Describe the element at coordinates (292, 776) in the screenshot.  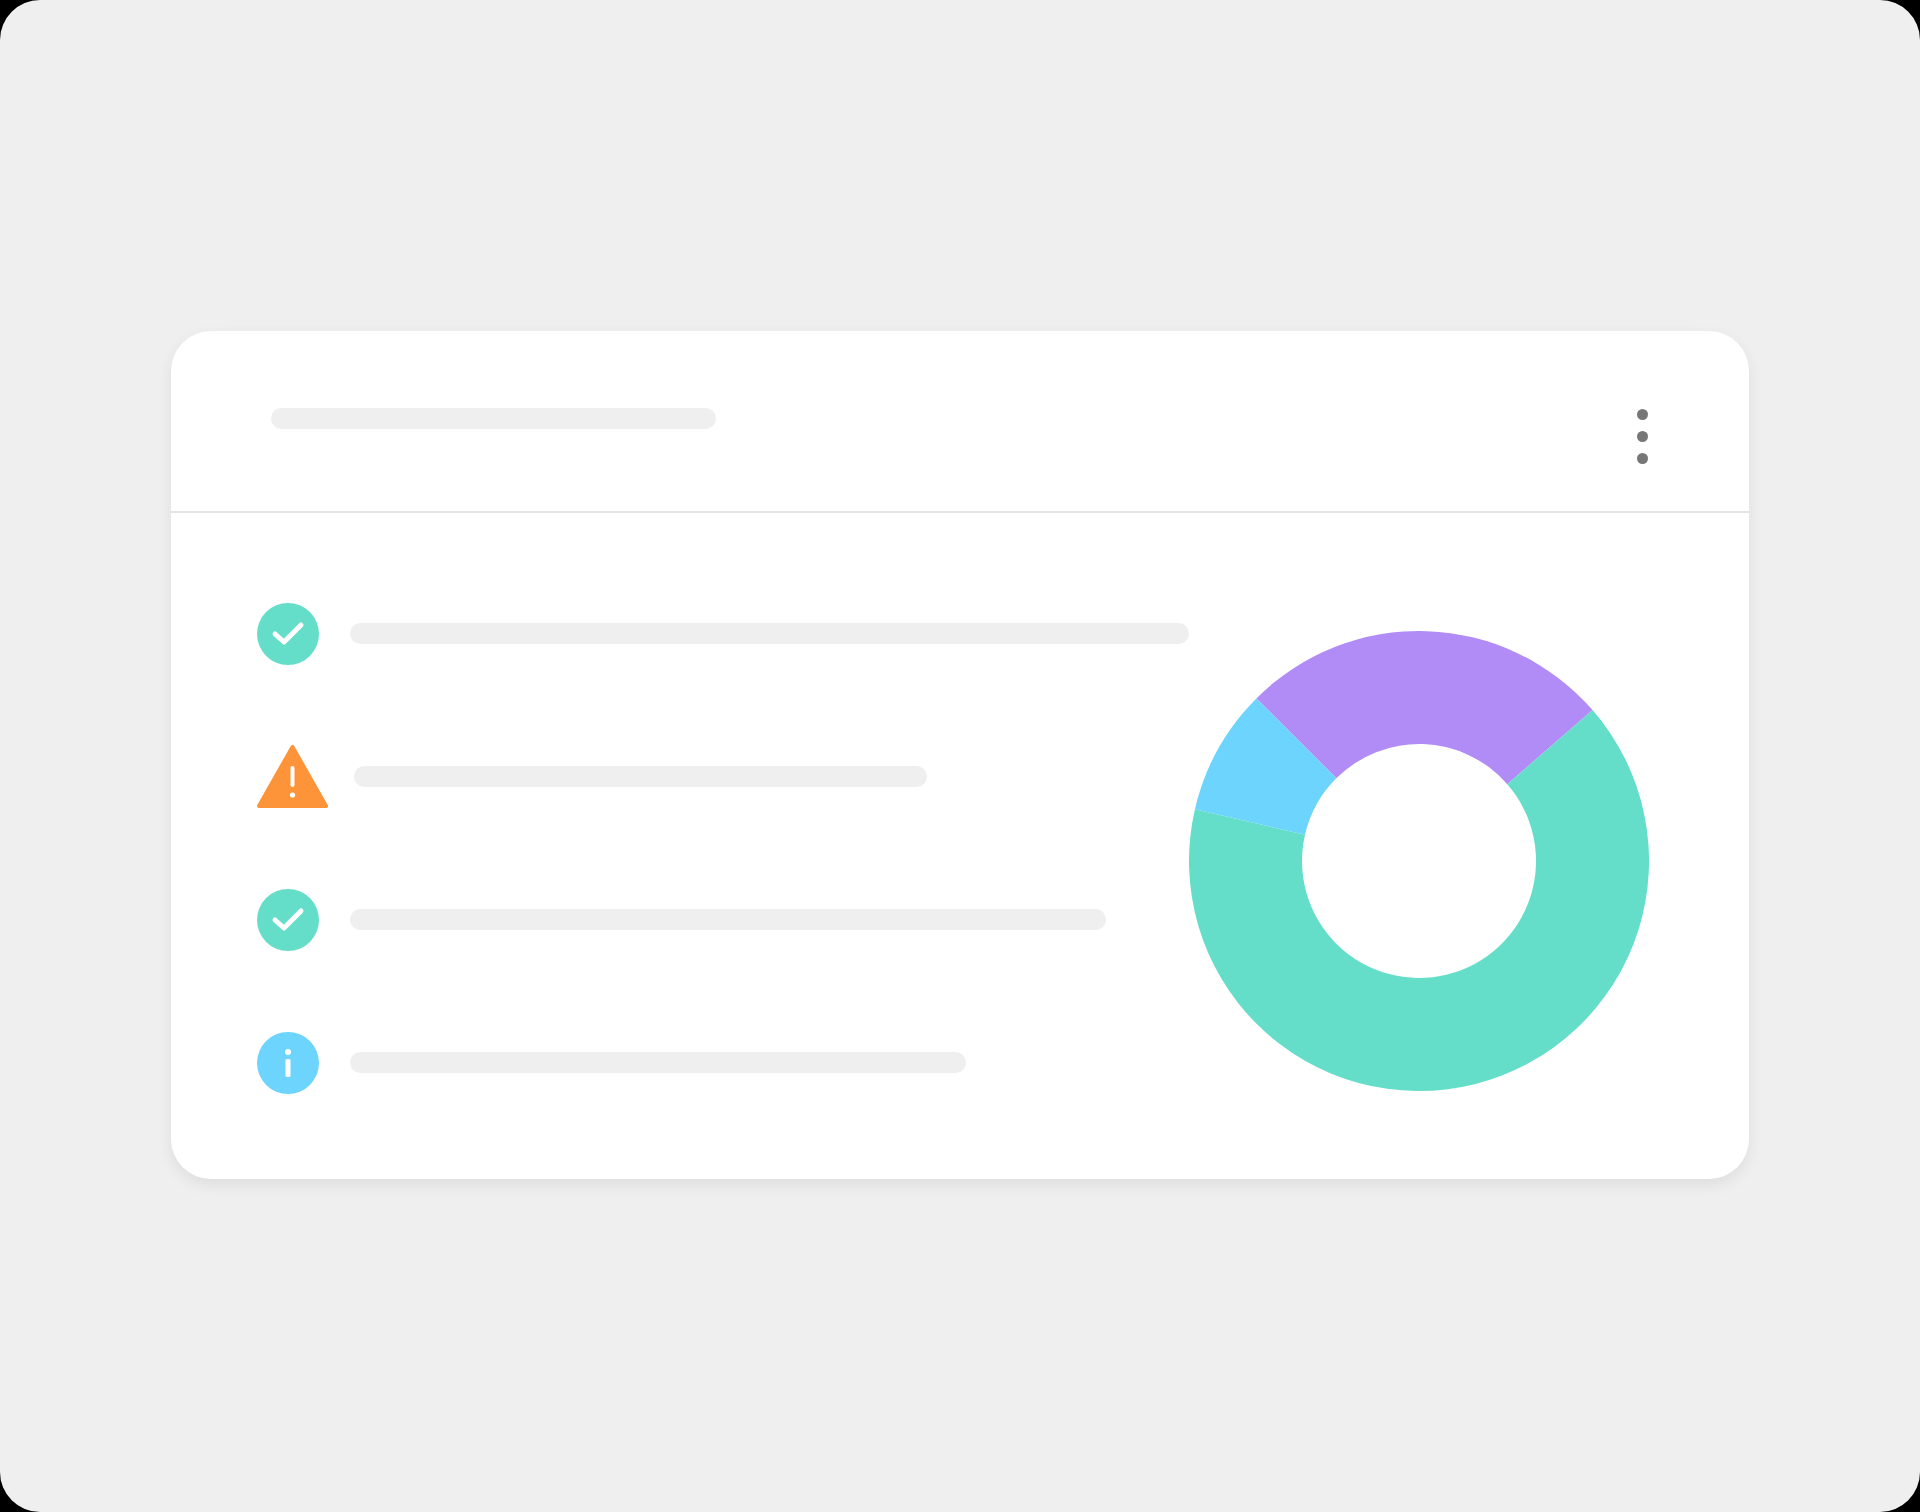
I see `warning-icon` at that location.